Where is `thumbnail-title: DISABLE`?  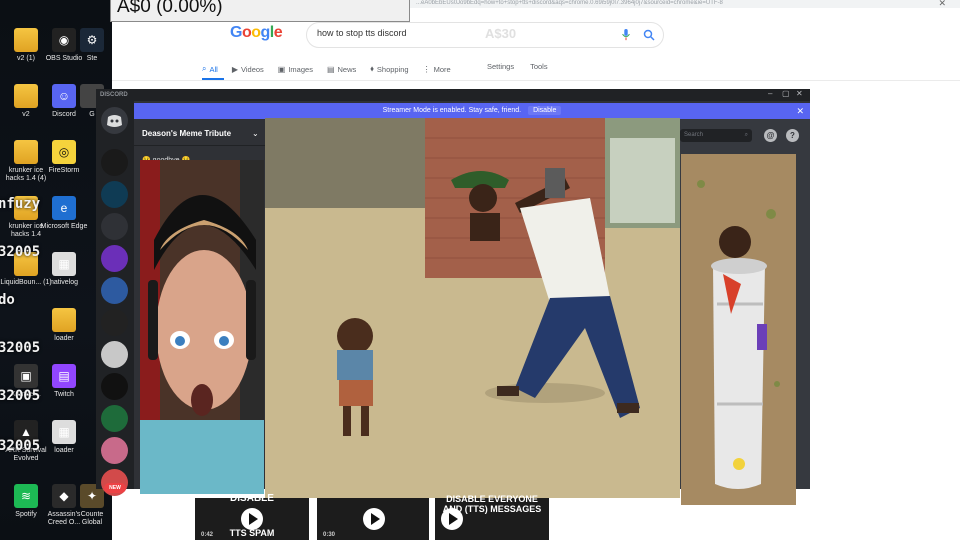
thumbnail-title: DISABLE is located at coordinates (252, 498).